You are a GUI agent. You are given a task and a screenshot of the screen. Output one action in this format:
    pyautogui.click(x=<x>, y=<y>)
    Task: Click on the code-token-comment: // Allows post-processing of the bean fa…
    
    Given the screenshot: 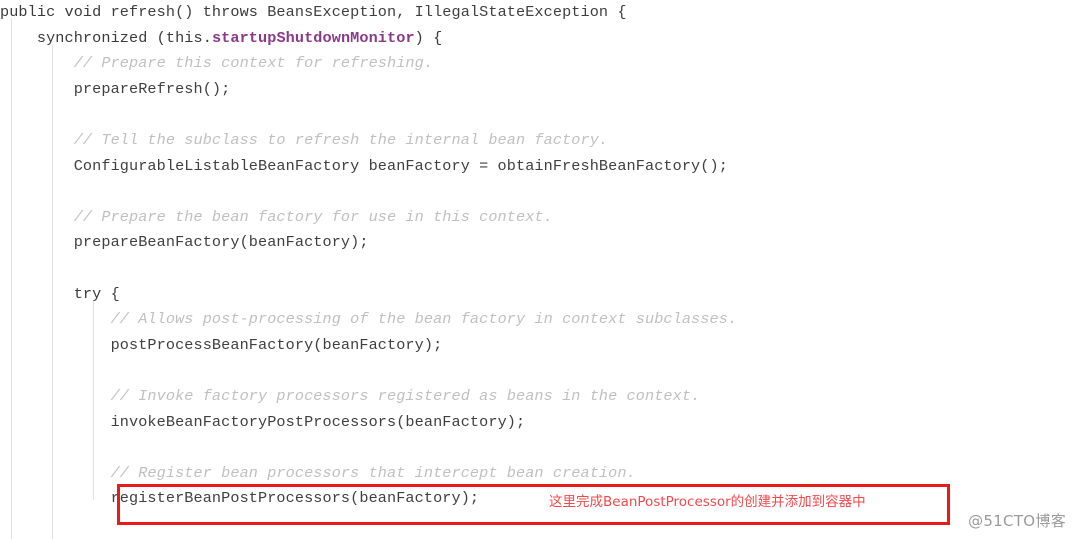 What is the action you would take?
    pyautogui.click(x=424, y=319)
    